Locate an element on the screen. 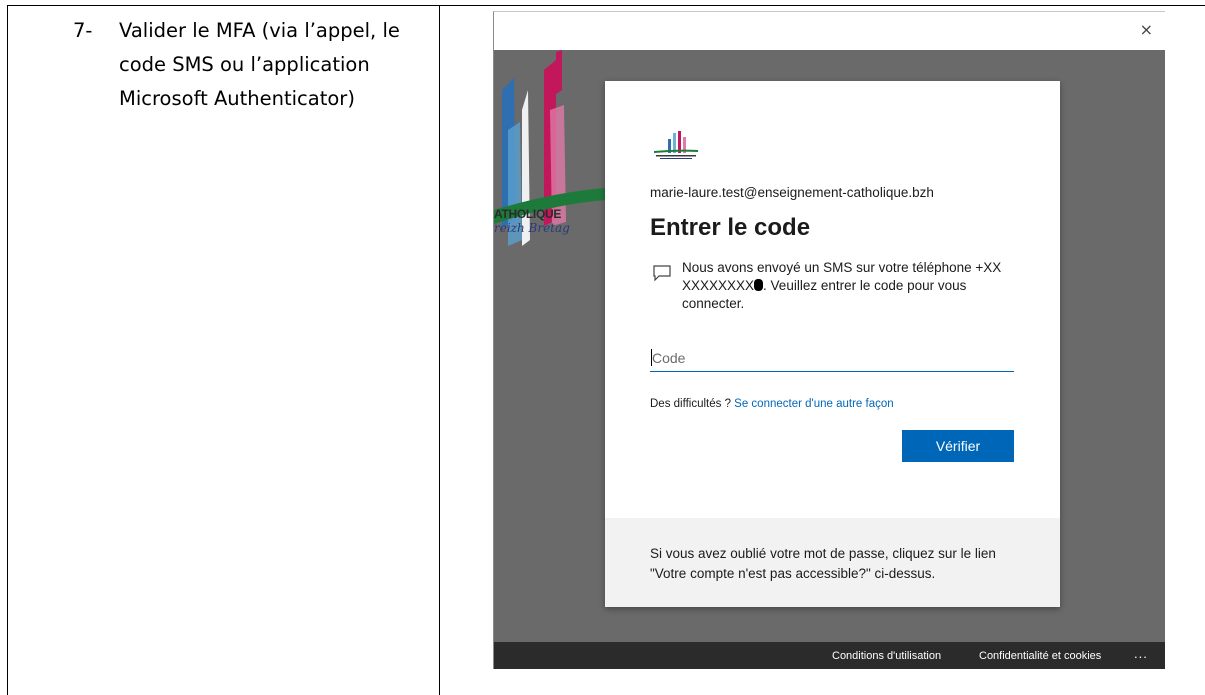 The width and height of the screenshot is (1205, 695). alternate-signin-link: Se connecter d'une autre façon is located at coordinates (813, 404).